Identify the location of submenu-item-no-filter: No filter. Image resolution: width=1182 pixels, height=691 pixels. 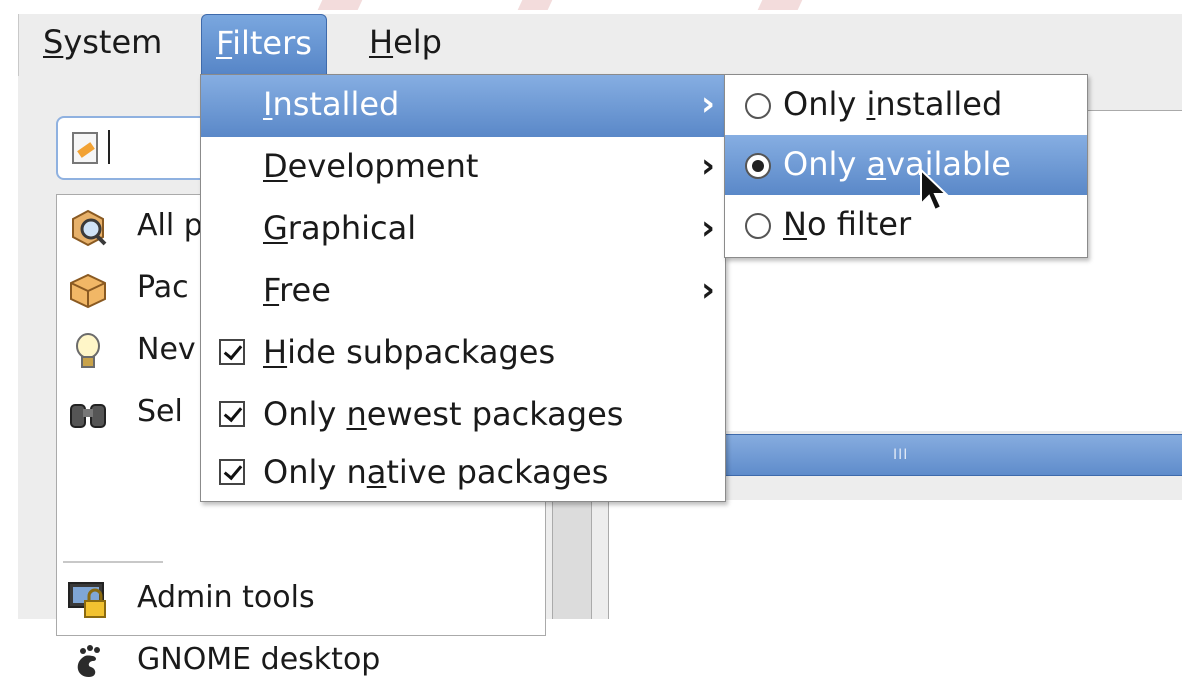
(906, 225).